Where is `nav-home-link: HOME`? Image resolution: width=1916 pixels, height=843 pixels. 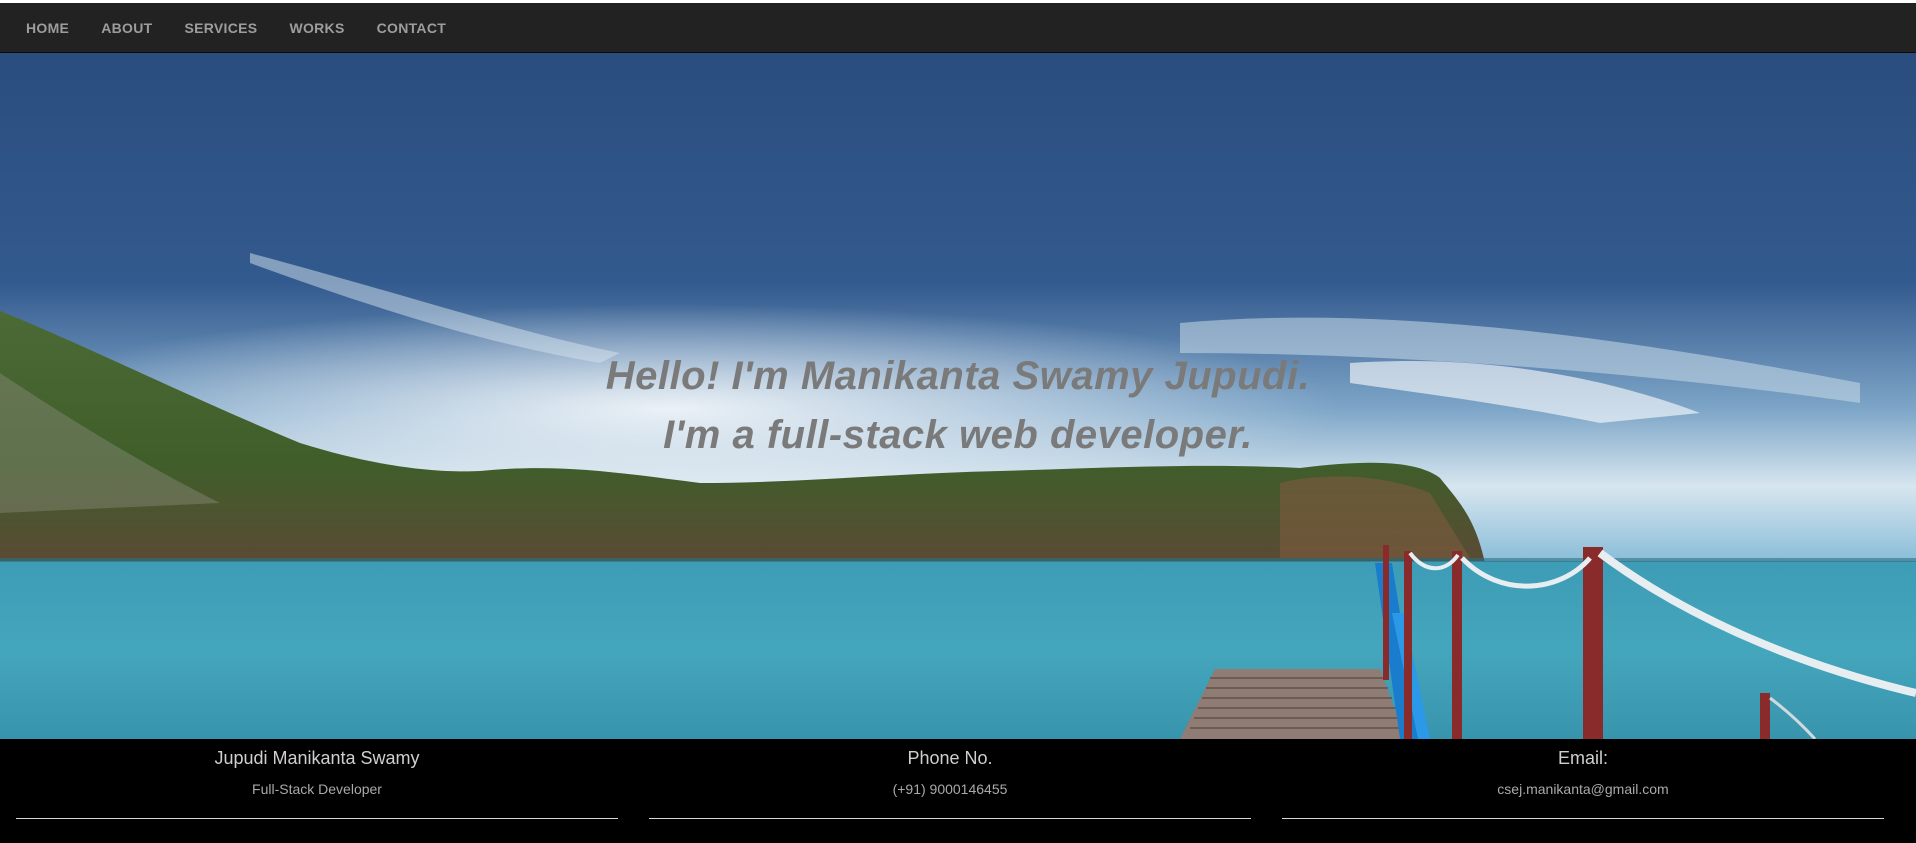 nav-home-link: HOME is located at coordinates (47, 28).